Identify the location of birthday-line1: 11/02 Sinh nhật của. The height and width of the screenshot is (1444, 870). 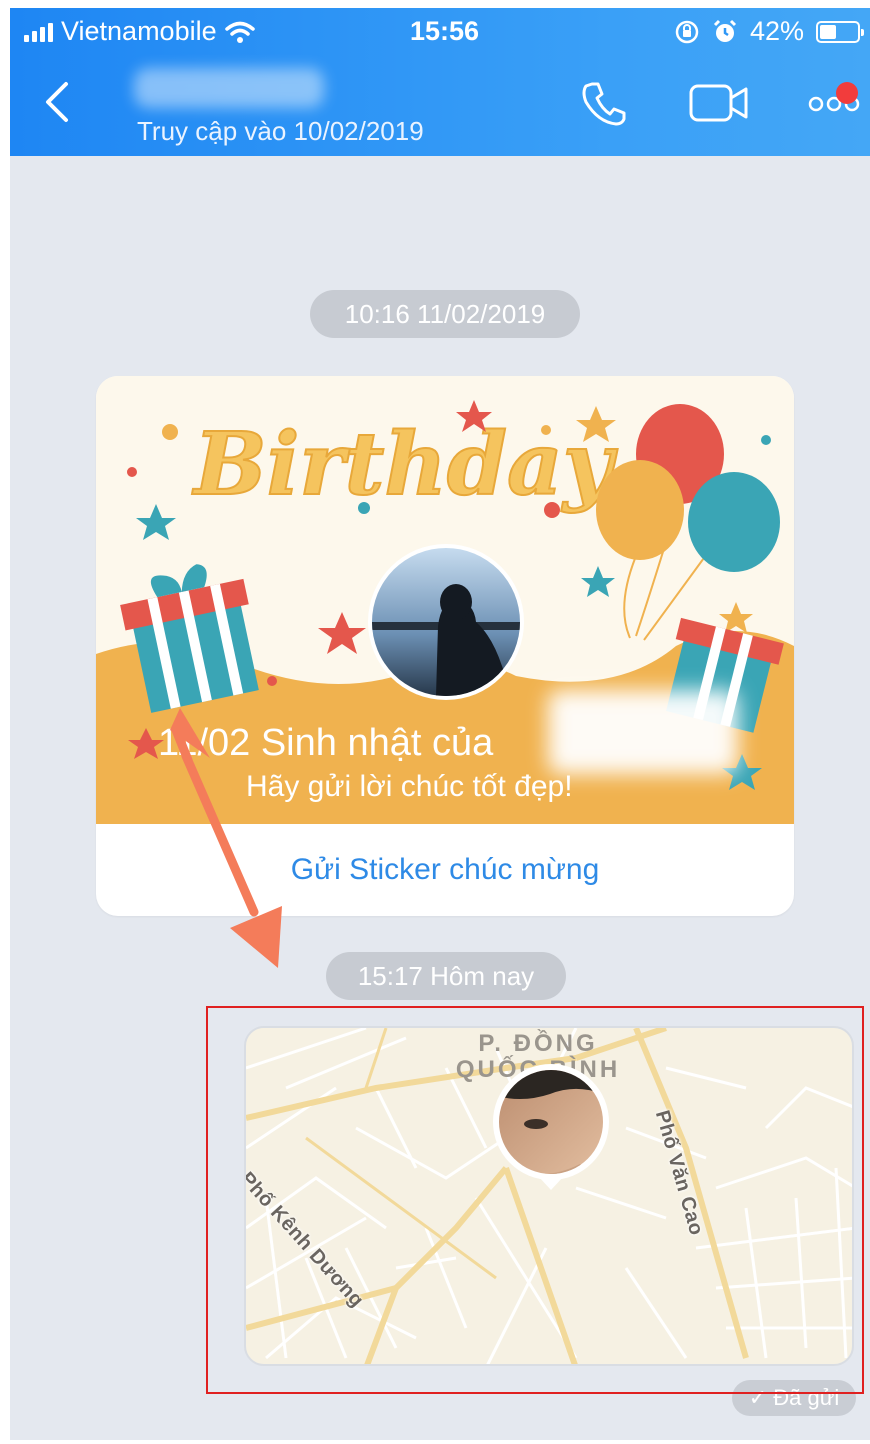
(326, 743).